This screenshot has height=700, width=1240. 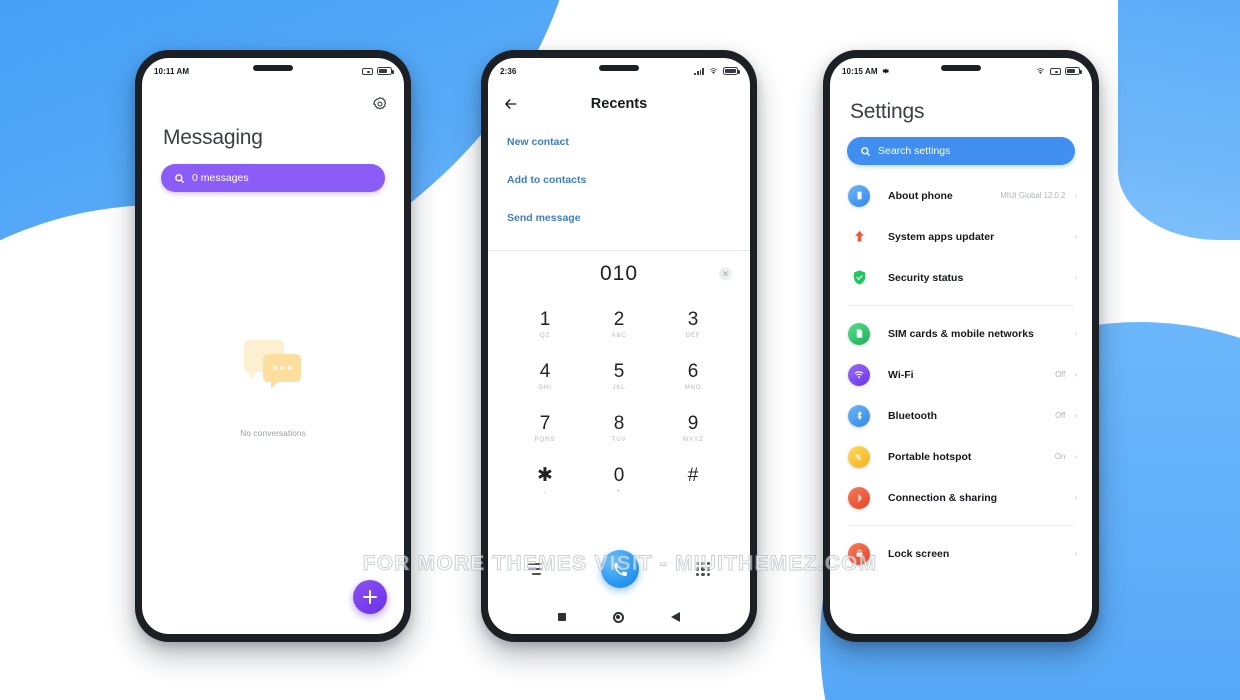 What do you see at coordinates (926, 277) in the screenshot?
I see `settings-item-label: Security status` at bounding box center [926, 277].